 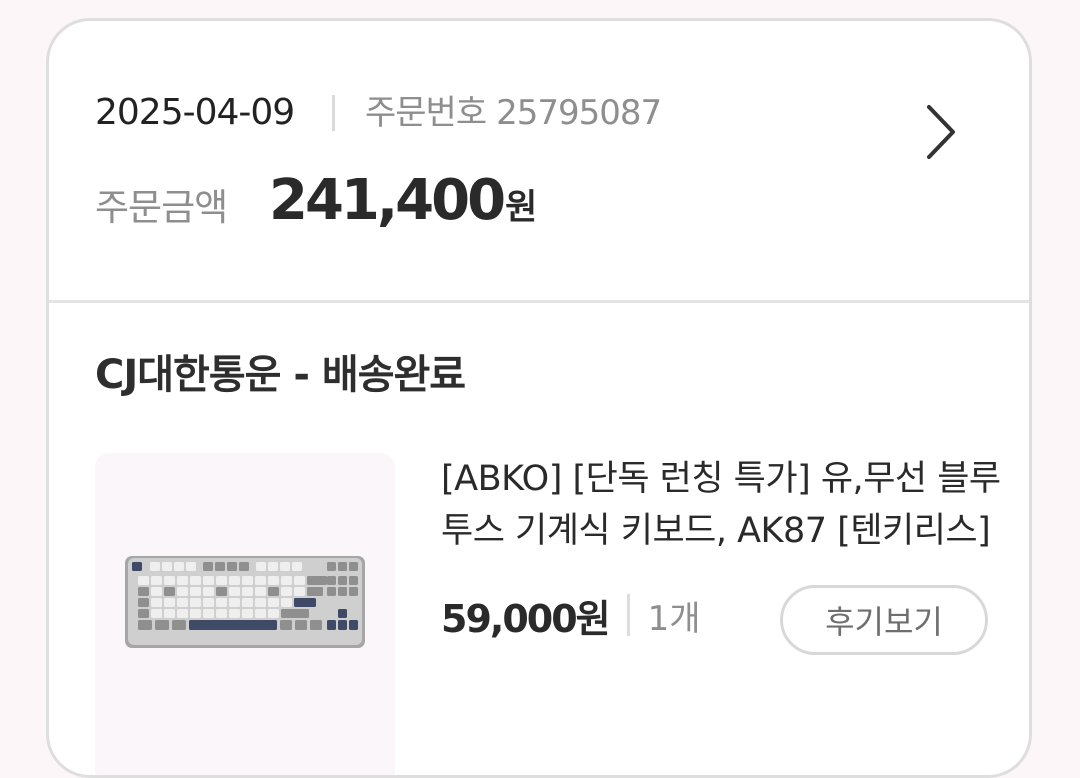 I want to click on chevron-right-icon, so click(x=939, y=132).